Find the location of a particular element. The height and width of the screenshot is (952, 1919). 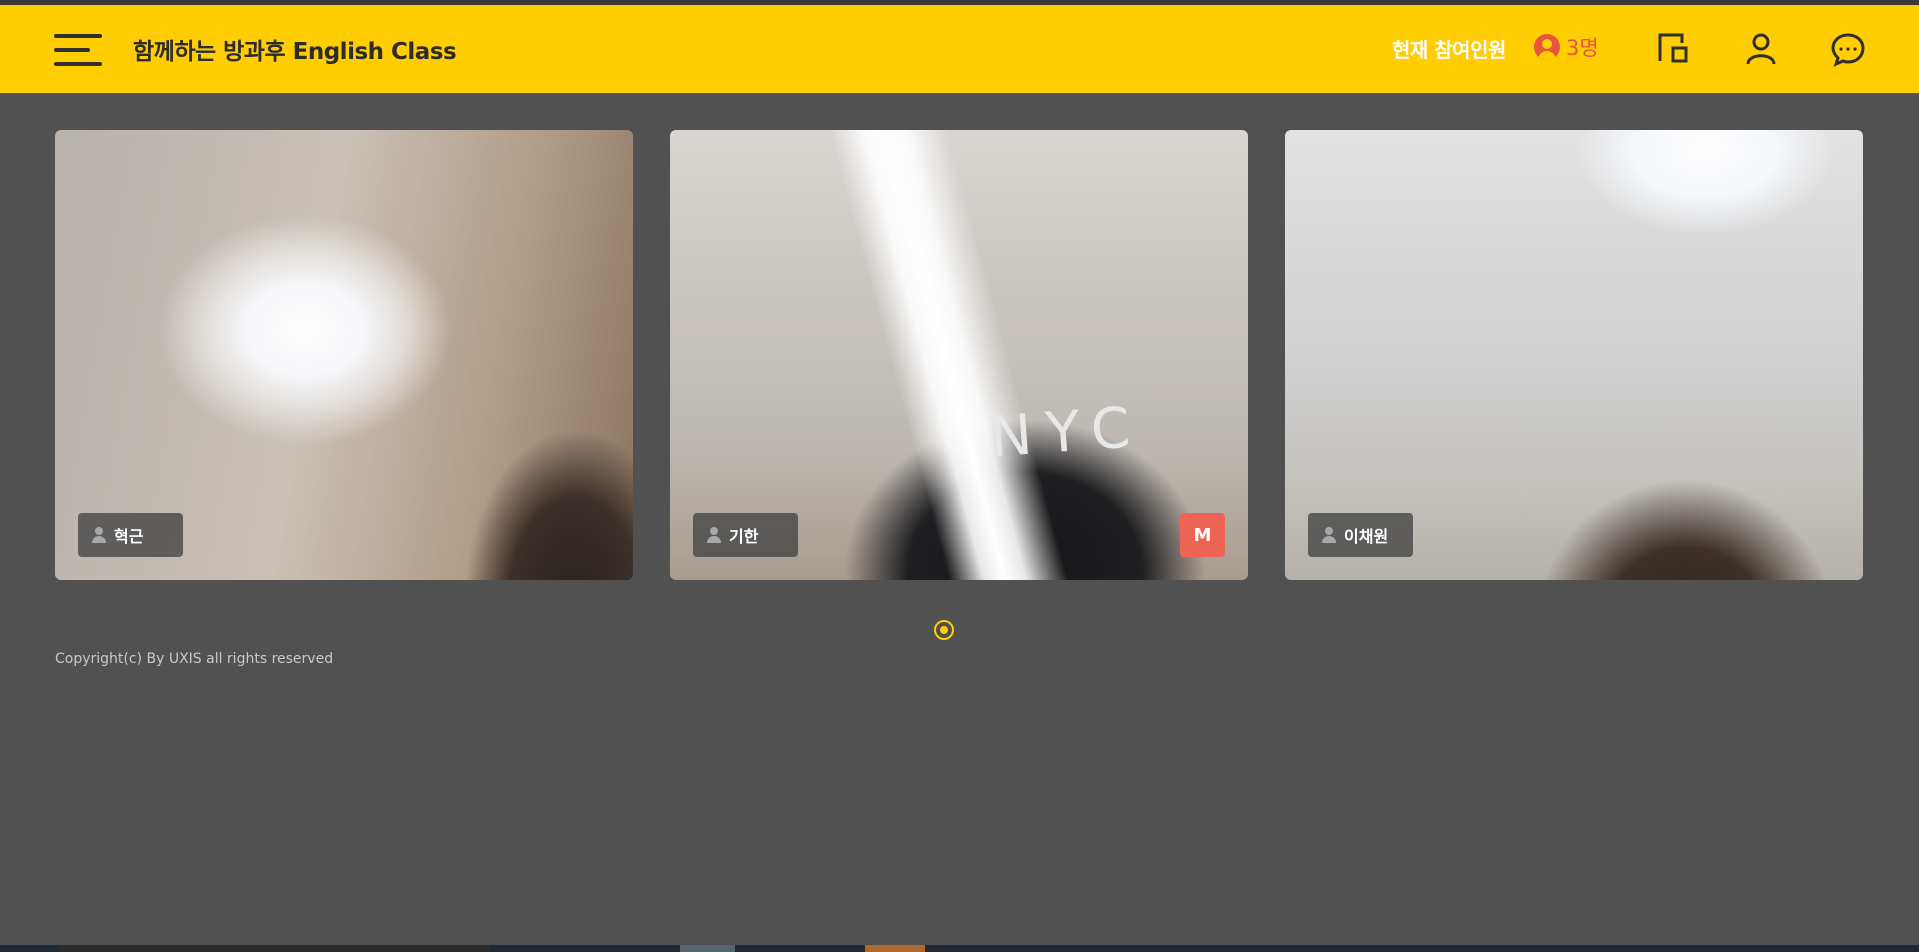

participant-name-tag: 혁근 is located at coordinates (130, 535).